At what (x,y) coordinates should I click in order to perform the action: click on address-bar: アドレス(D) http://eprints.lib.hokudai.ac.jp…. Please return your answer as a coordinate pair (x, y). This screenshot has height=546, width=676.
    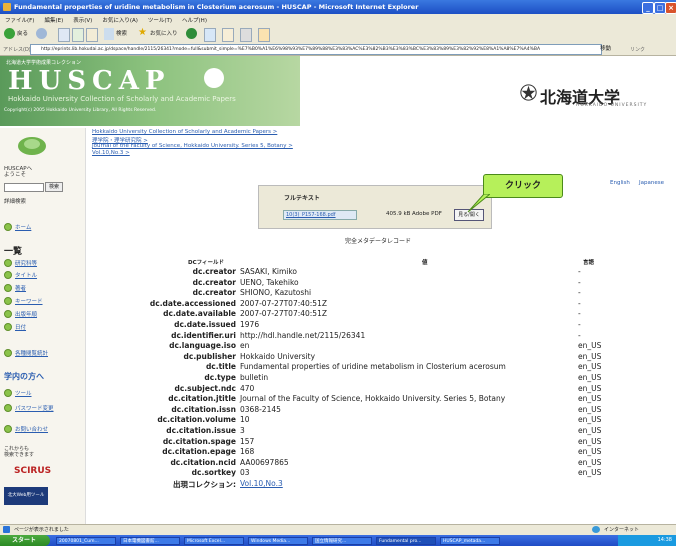
    Looking at the image, I should click on (338, 49).